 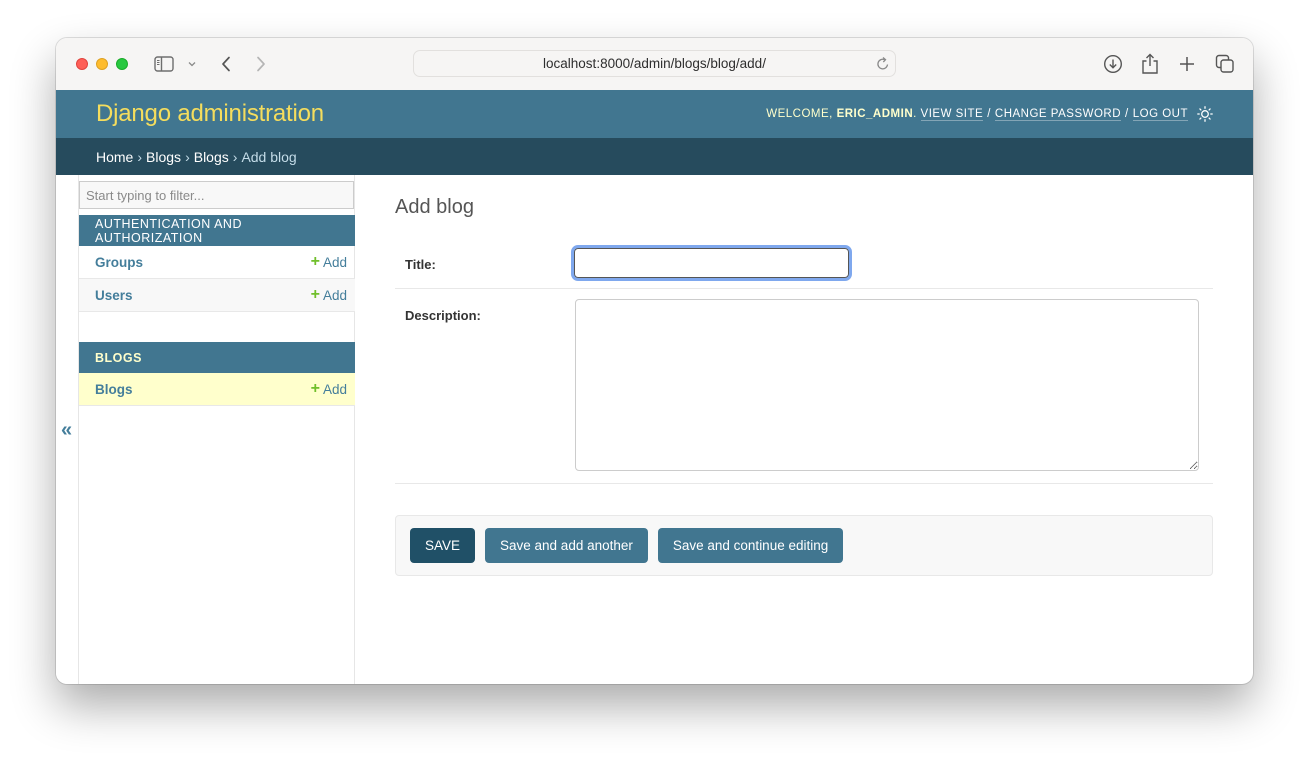 What do you see at coordinates (1058, 114) in the screenshot?
I see `change-password-link: Change password` at bounding box center [1058, 114].